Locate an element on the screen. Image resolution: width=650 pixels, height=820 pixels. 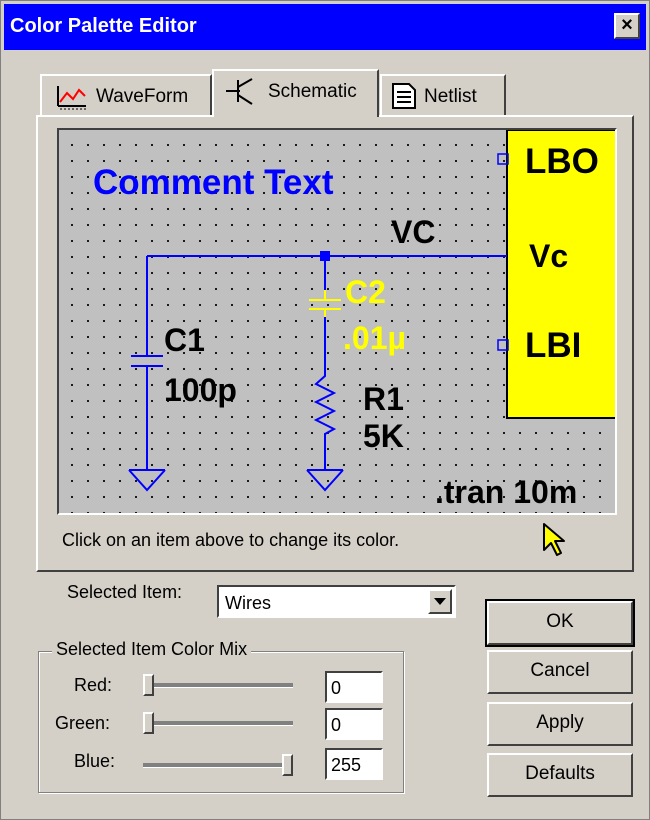
window-title: Color Palette Editor is located at coordinates (103, 26).